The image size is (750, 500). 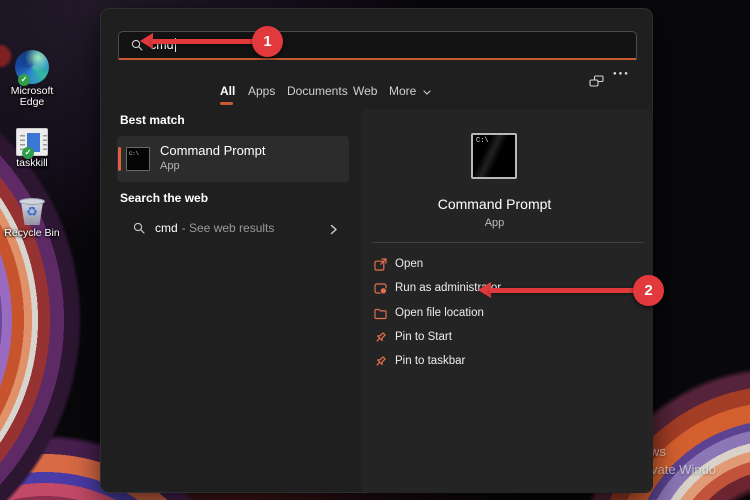 What do you see at coordinates (119, 159) in the screenshot?
I see `selection-accent-bar` at bounding box center [119, 159].